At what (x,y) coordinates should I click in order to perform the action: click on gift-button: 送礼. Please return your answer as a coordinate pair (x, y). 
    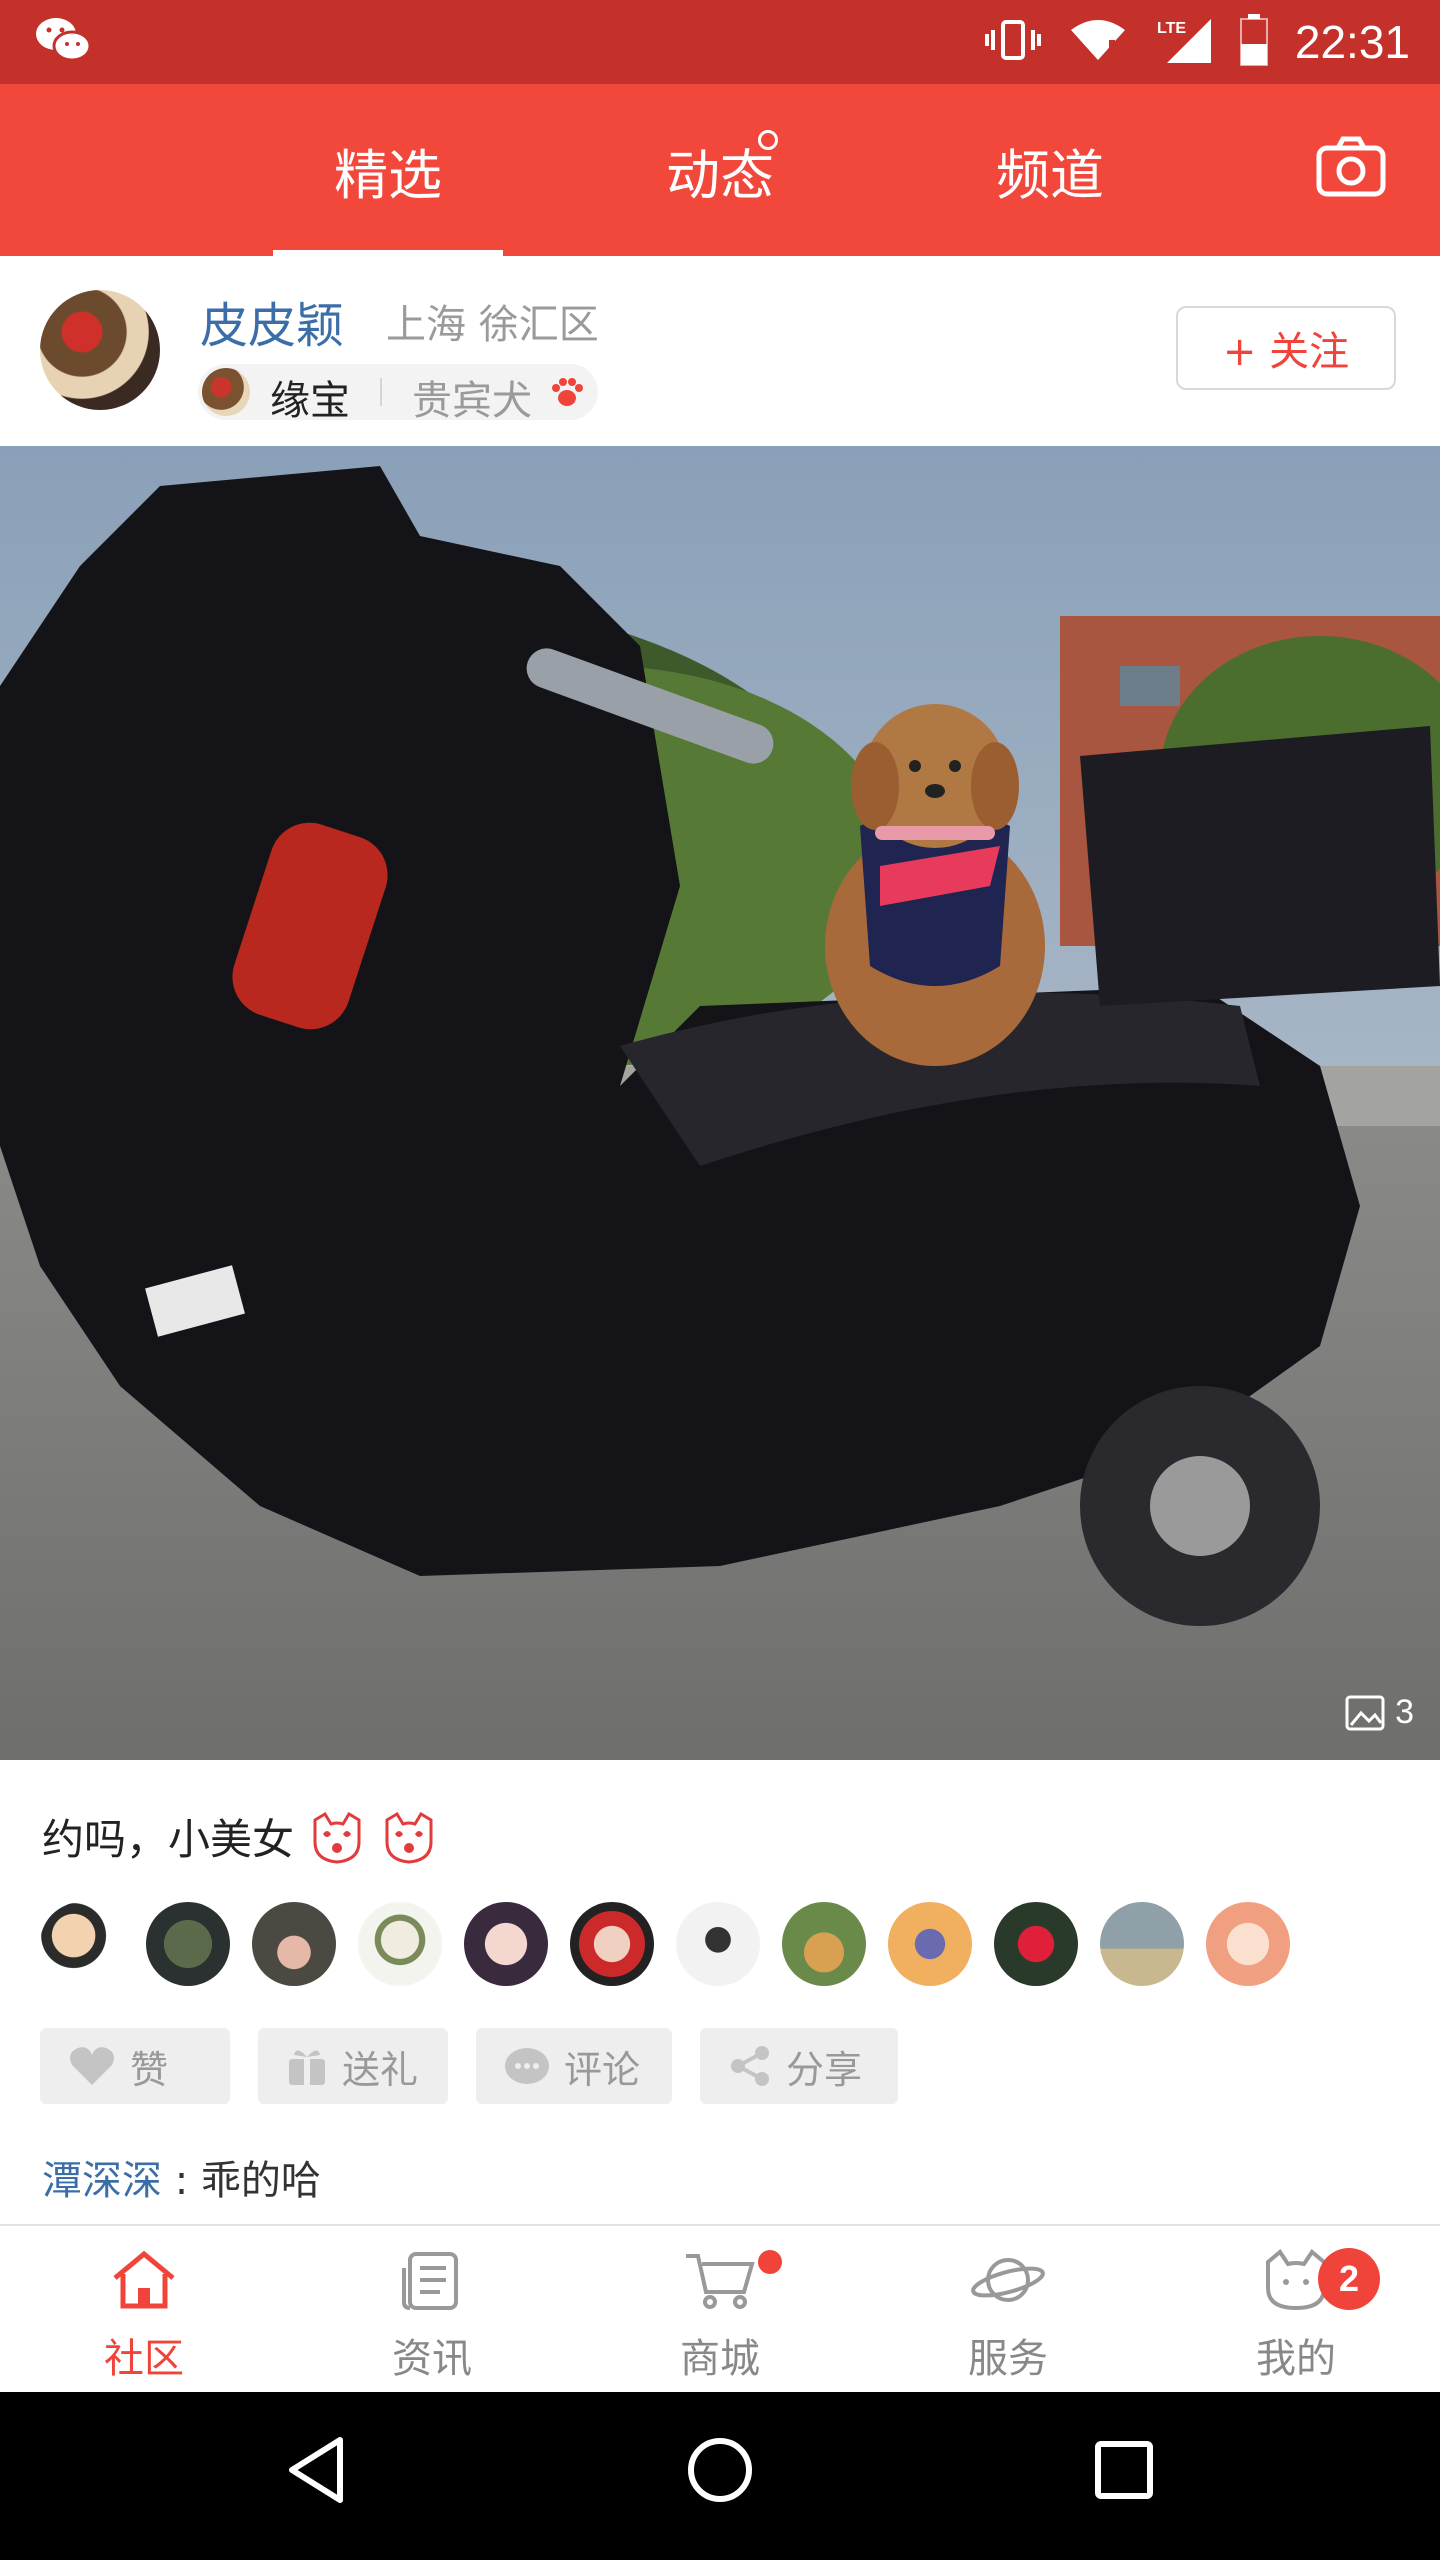
    Looking at the image, I should click on (353, 2066).